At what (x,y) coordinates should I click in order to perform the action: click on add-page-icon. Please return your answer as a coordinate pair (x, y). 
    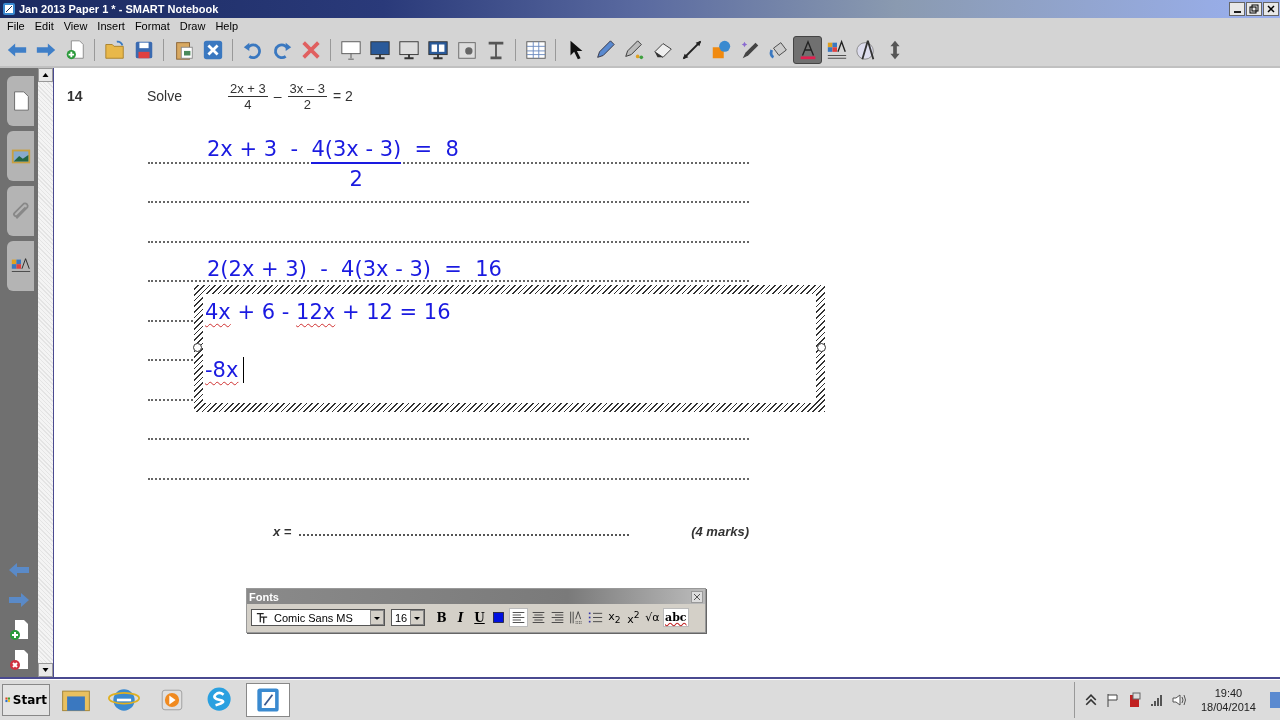
    Looking at the image, I should click on (19, 630).